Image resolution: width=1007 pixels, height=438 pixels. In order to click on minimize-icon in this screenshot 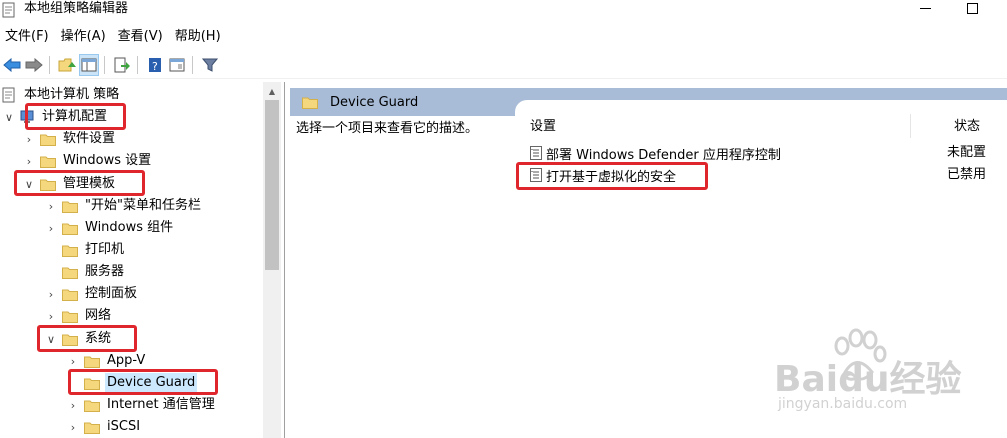, I will do `click(925, 8)`.